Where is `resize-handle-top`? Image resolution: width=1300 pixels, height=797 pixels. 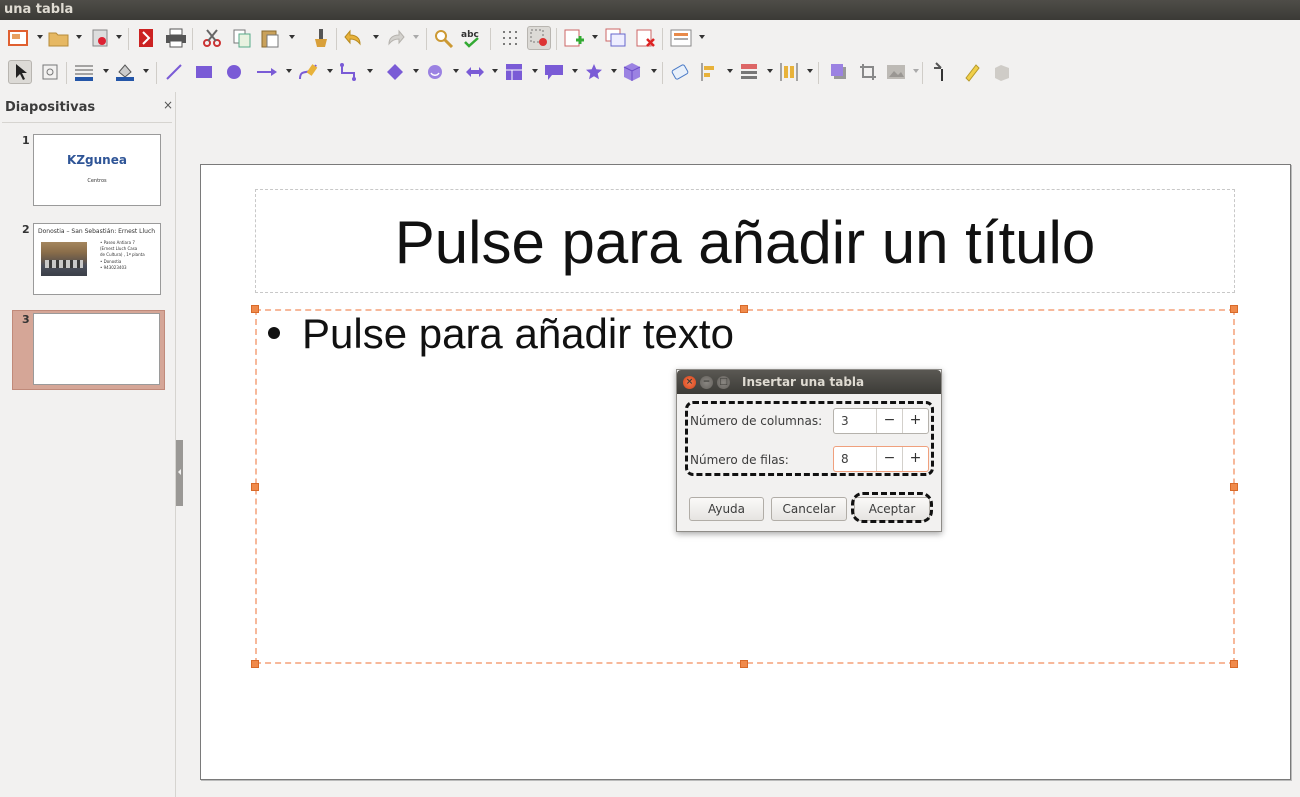 resize-handle-top is located at coordinates (744, 309).